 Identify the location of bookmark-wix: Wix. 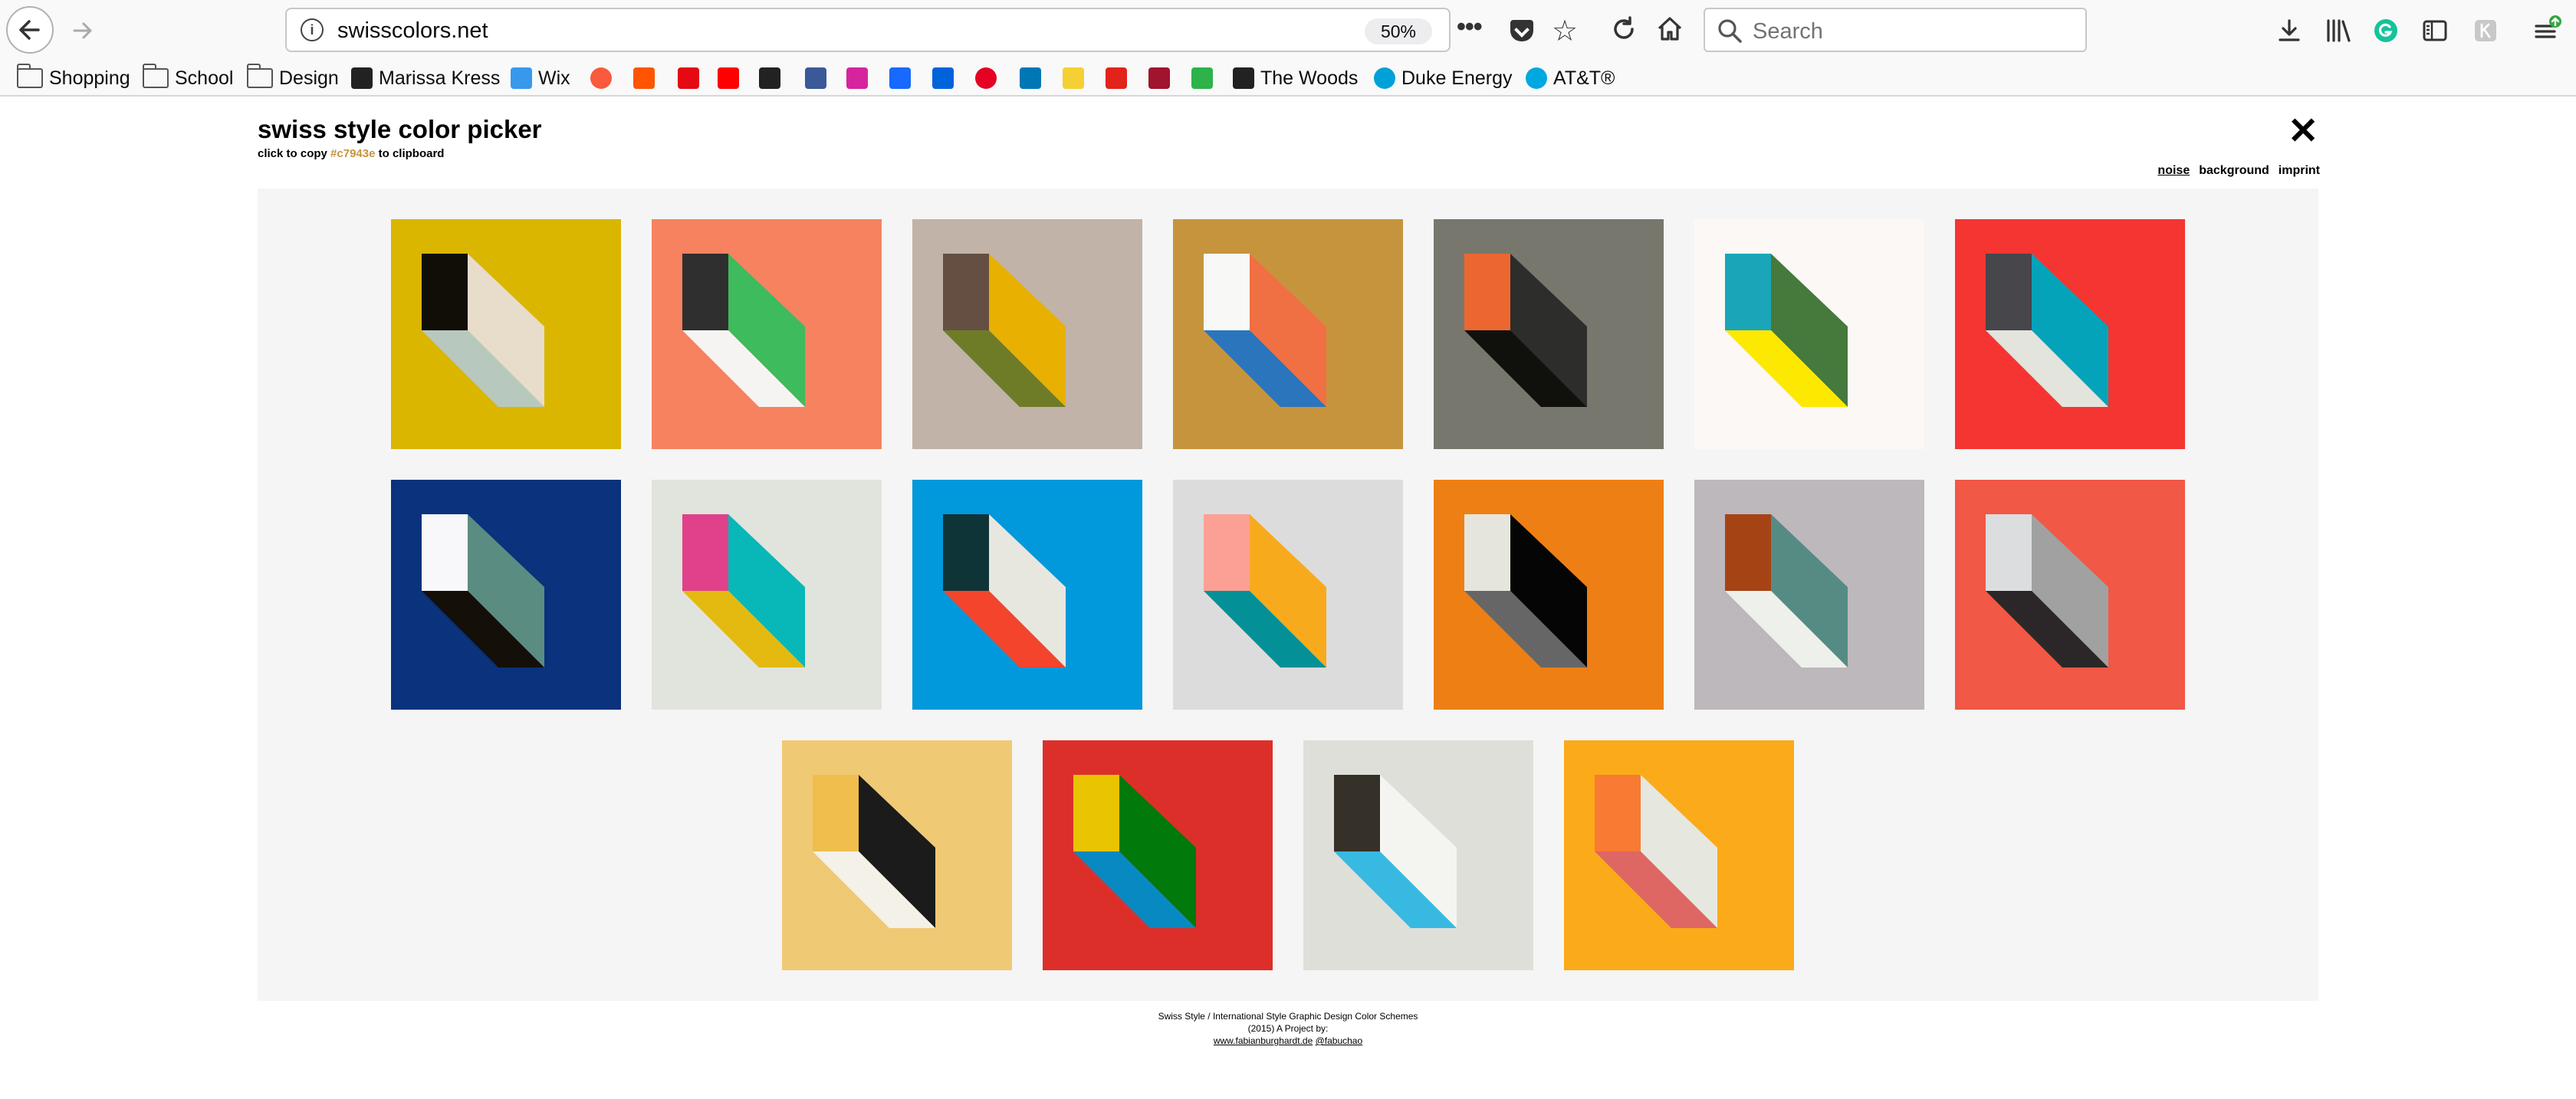
(540, 78).